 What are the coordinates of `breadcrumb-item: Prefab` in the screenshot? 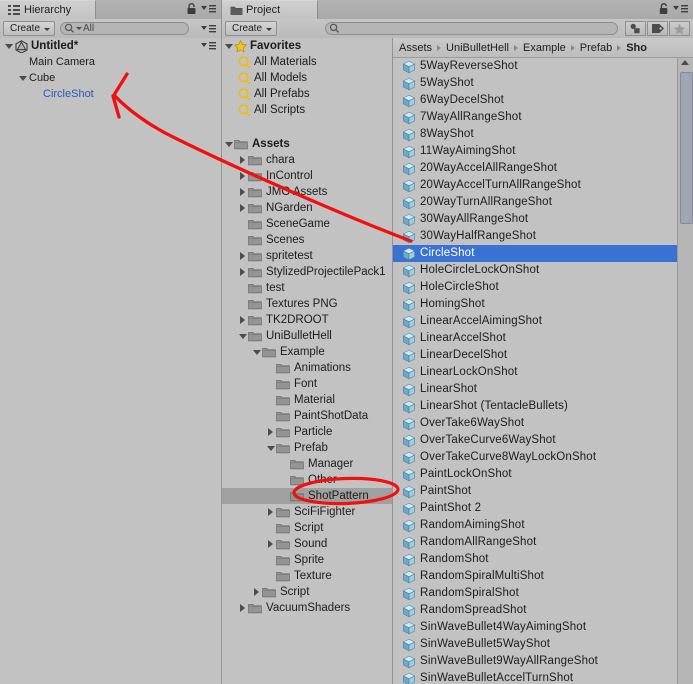 It's located at (596, 48).